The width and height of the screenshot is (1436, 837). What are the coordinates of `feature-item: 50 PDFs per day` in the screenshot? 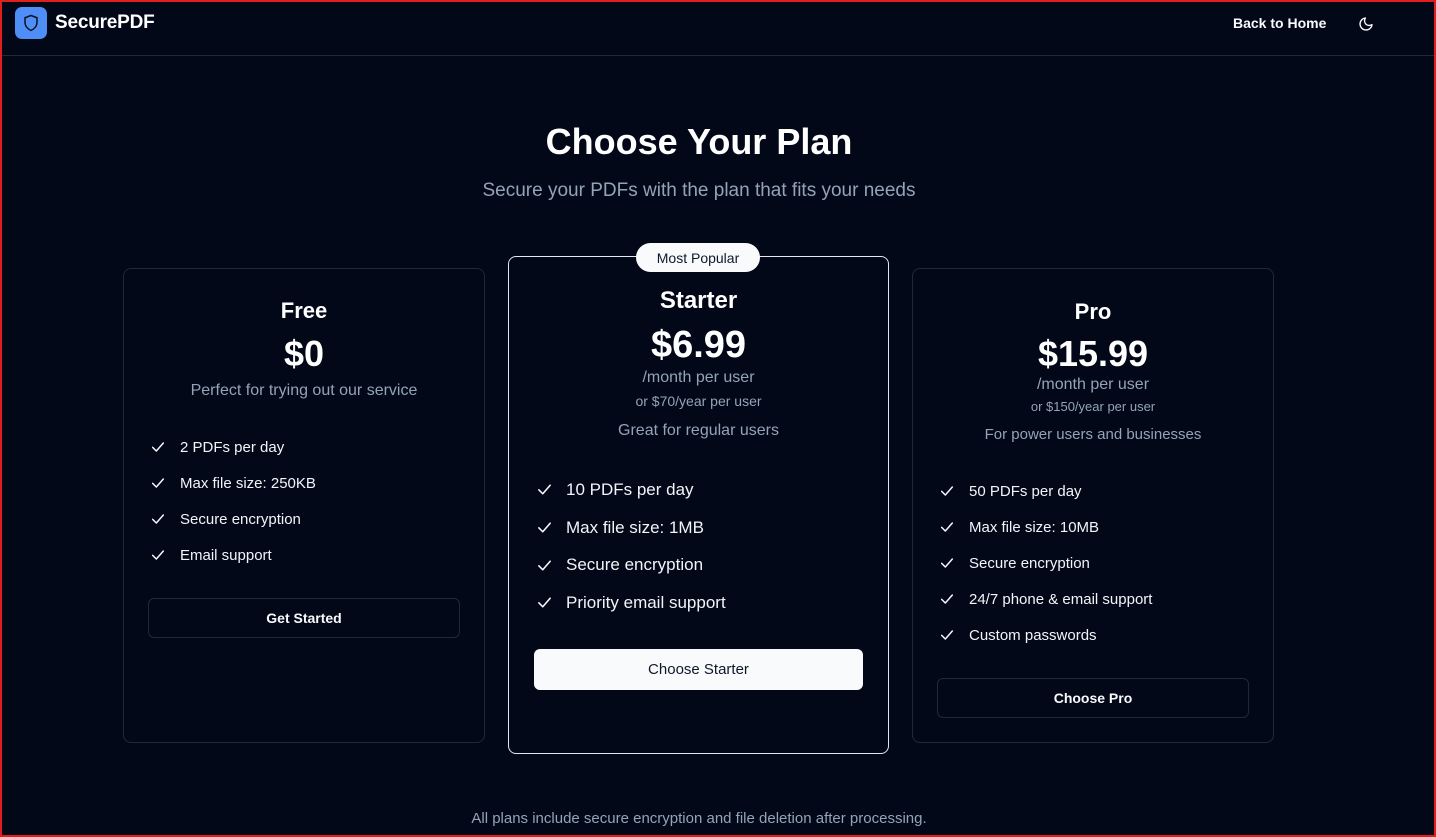 It's located at (1045, 491).